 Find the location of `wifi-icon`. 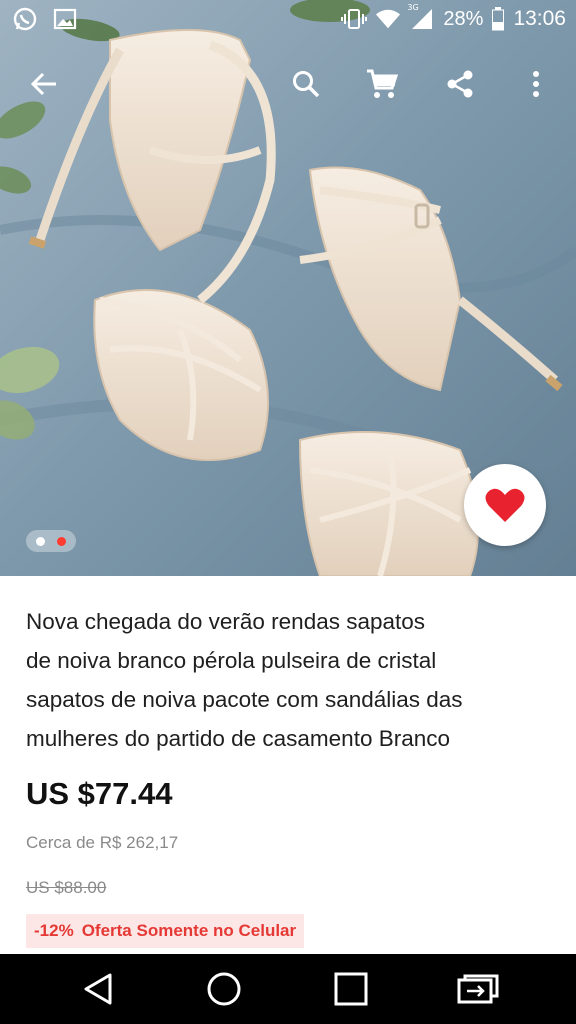

wifi-icon is located at coordinates (388, 19).